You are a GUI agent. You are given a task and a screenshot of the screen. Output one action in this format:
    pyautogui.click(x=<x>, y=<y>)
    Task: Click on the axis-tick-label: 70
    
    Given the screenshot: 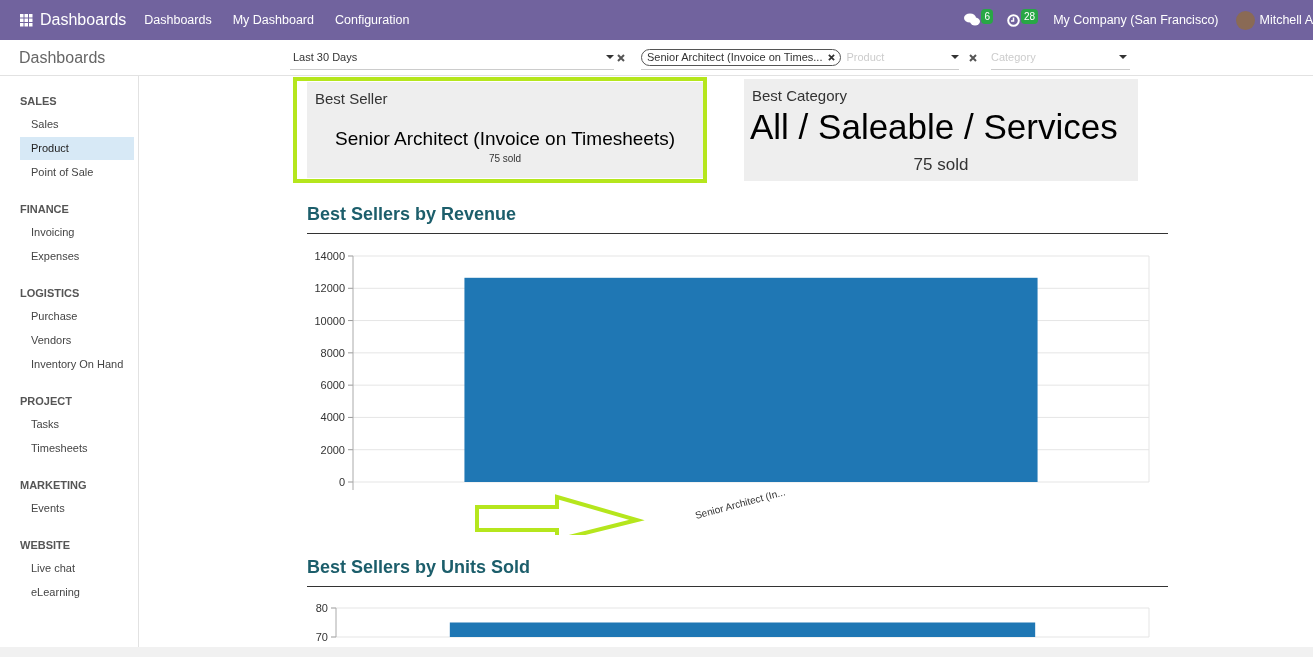 What is the action you would take?
    pyautogui.click(x=321, y=637)
    